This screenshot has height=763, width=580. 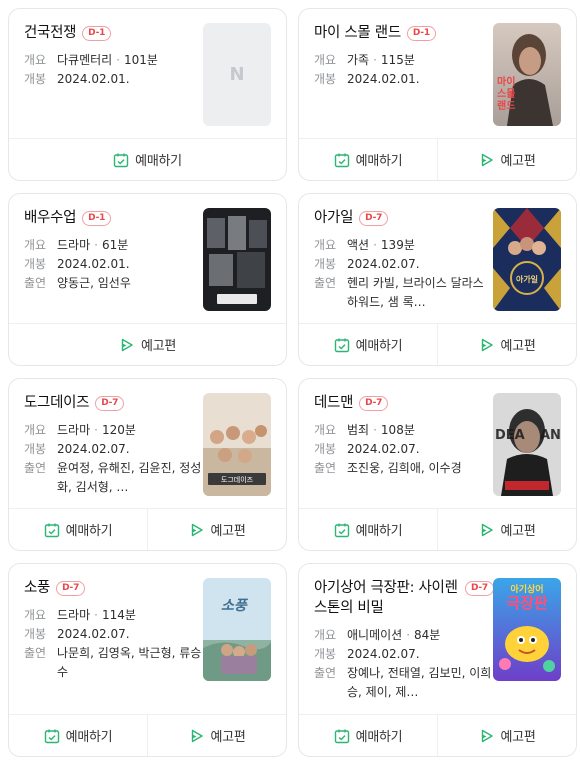 What do you see at coordinates (357, 33) in the screenshot?
I see `movie-title: 마이 스몰 랜드` at bounding box center [357, 33].